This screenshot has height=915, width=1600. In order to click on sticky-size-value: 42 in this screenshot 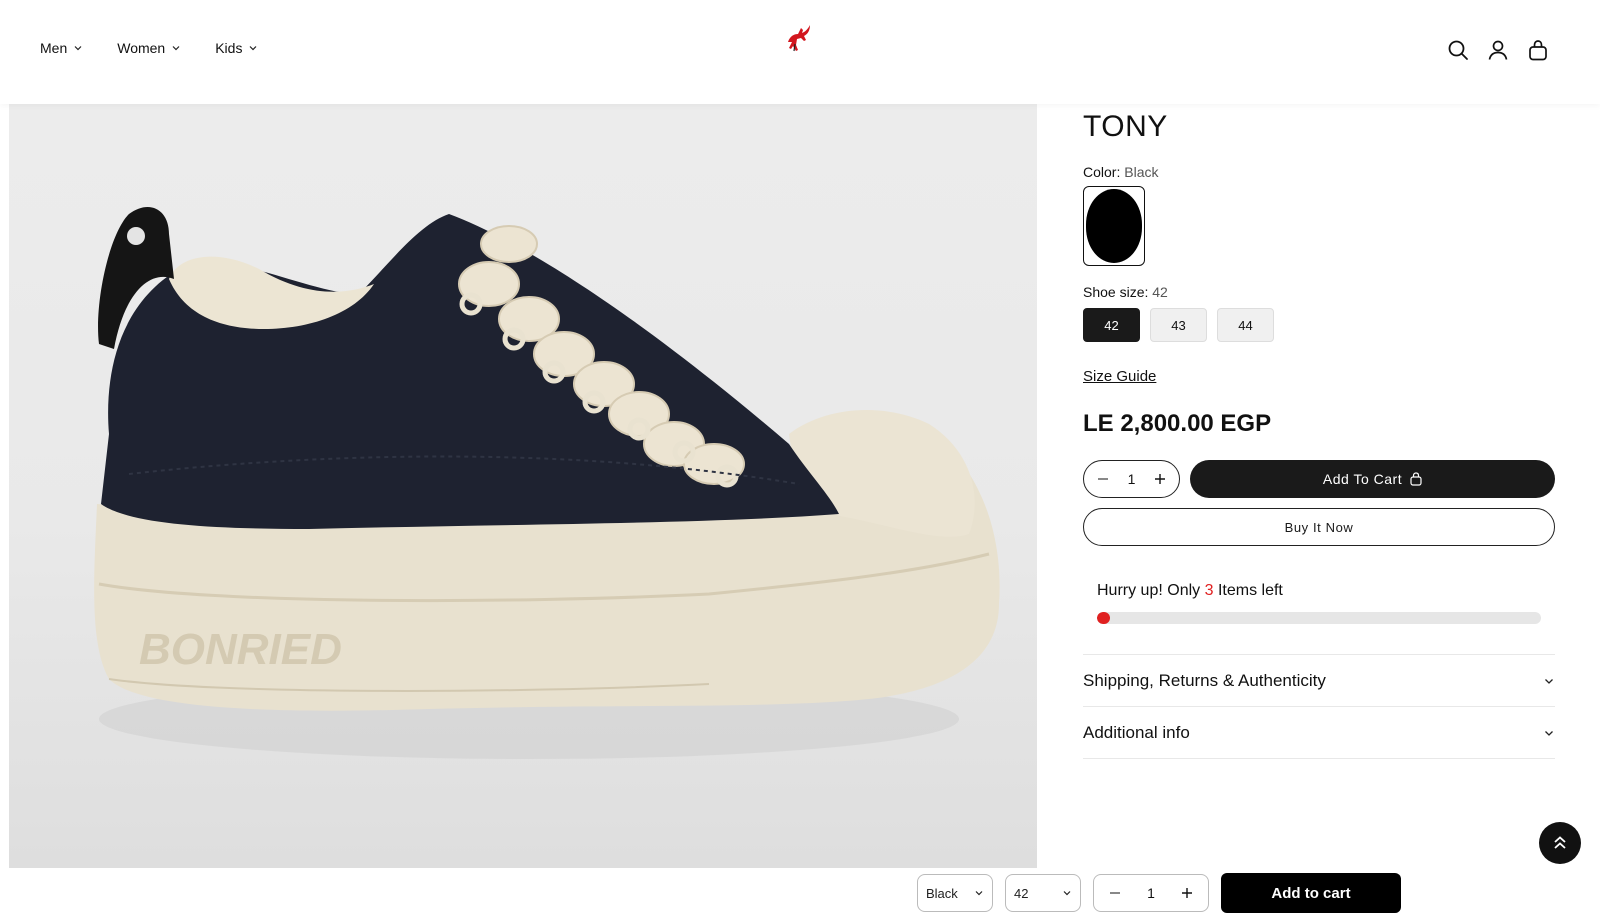, I will do `click(1021, 893)`.